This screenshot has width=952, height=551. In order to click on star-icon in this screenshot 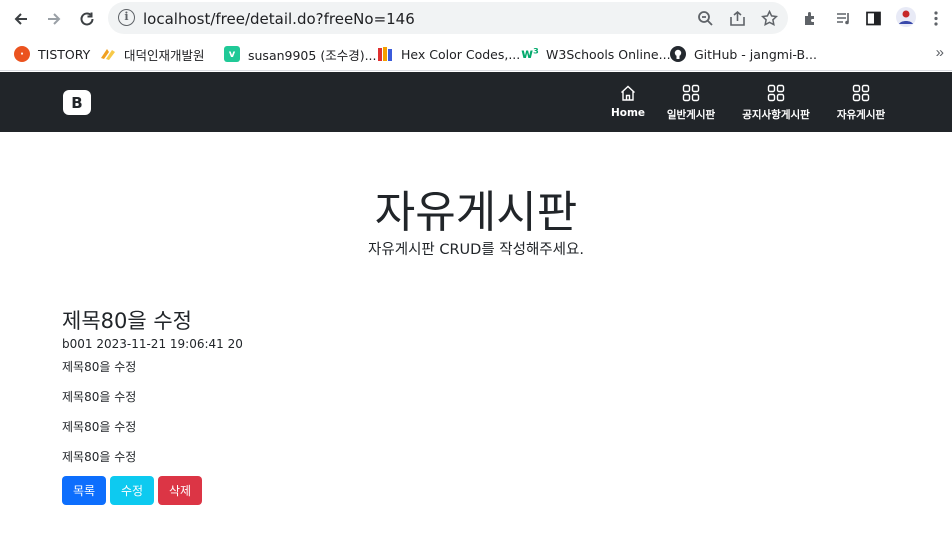, I will do `click(769, 18)`.